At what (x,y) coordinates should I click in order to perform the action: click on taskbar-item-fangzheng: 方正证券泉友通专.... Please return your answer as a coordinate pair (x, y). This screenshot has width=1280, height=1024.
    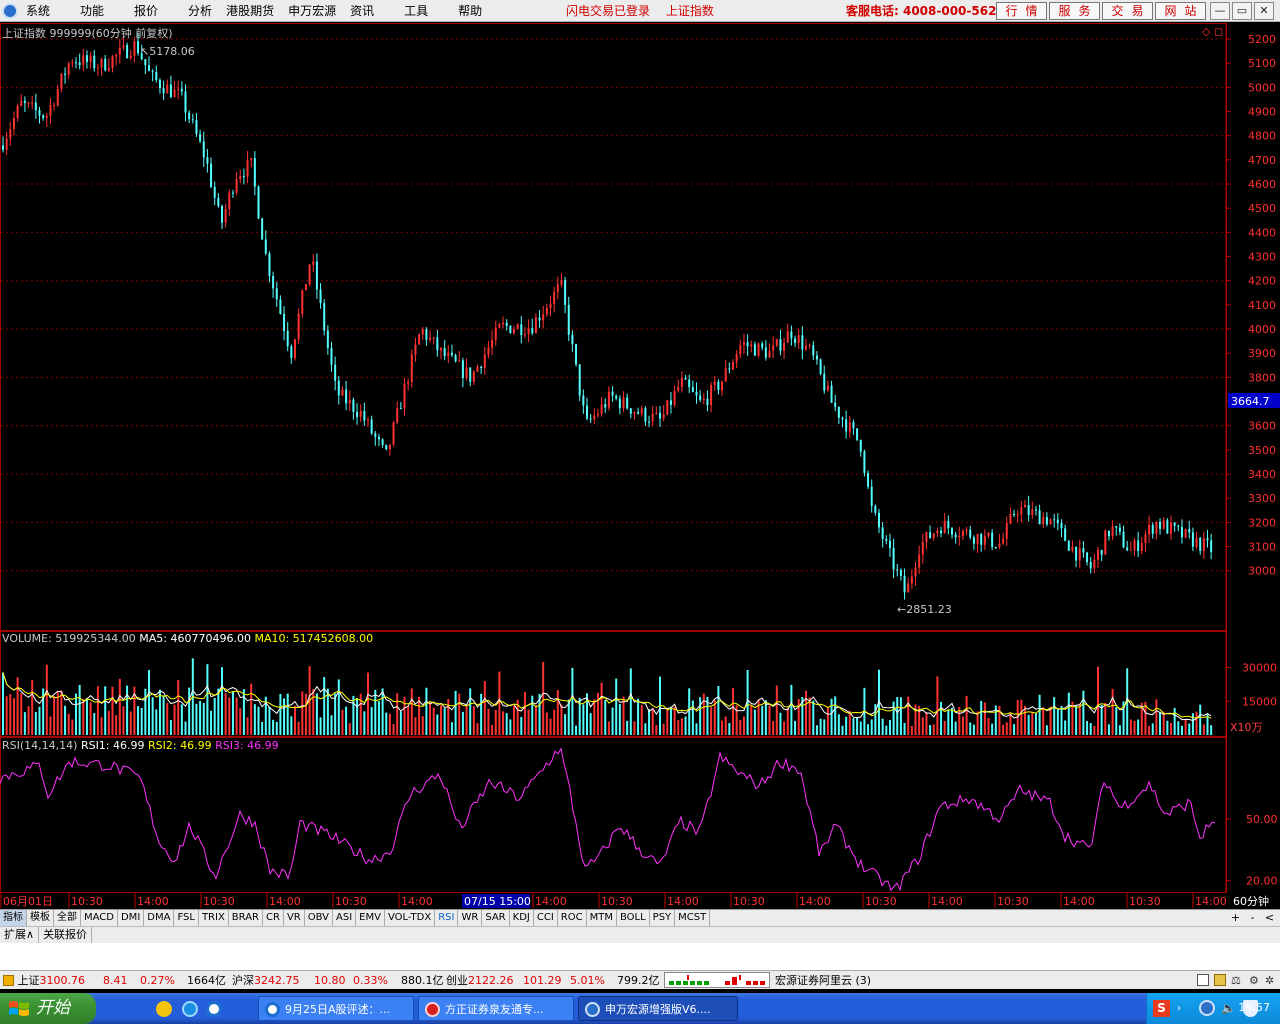
    Looking at the image, I should click on (496, 1008).